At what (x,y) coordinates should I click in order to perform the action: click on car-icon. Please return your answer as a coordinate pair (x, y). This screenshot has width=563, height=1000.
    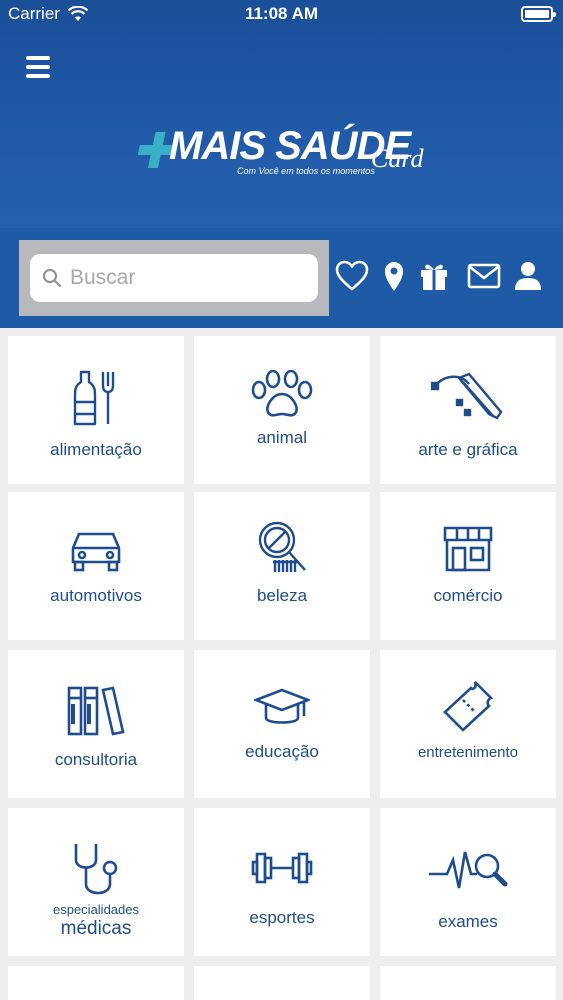
    Looking at the image, I should click on (96, 552).